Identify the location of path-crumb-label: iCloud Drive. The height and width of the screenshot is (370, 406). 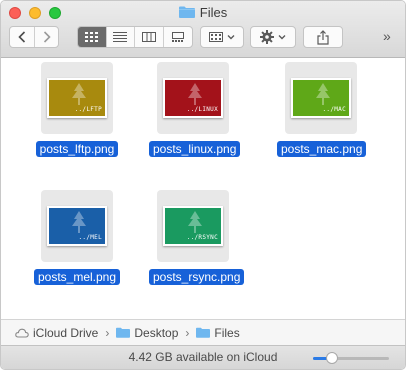
(66, 332).